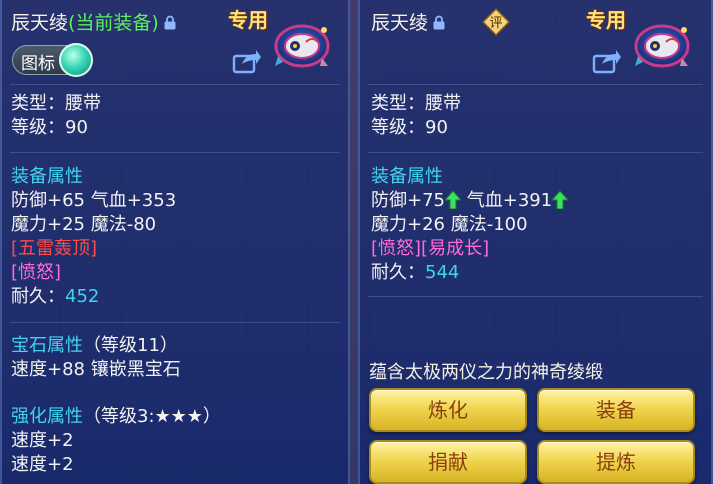  What do you see at coordinates (47, 416) in the screenshot?
I see `enhance-attr-header: 强化属性` at bounding box center [47, 416].